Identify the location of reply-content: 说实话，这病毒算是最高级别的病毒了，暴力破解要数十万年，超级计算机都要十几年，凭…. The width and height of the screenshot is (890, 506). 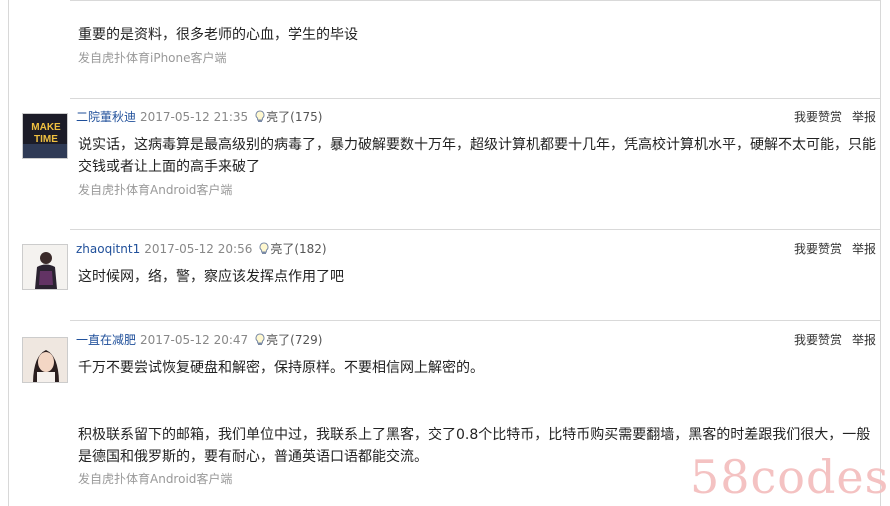
(477, 156).